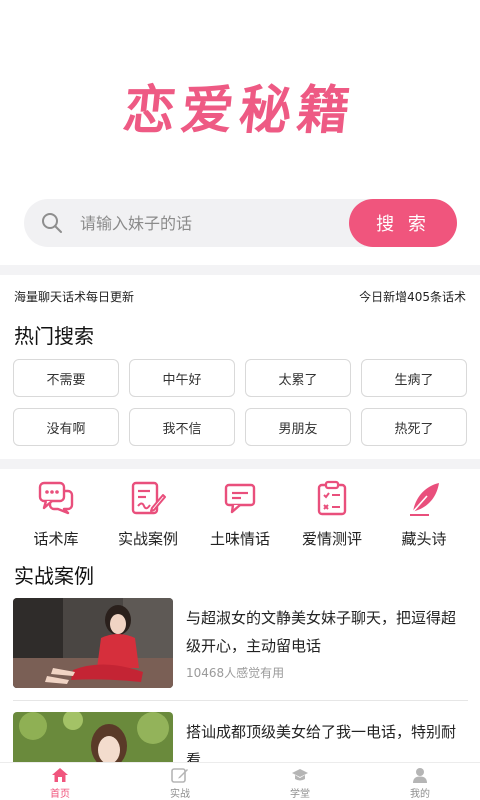 The width and height of the screenshot is (480, 800). I want to click on home-icon, so click(60, 775).